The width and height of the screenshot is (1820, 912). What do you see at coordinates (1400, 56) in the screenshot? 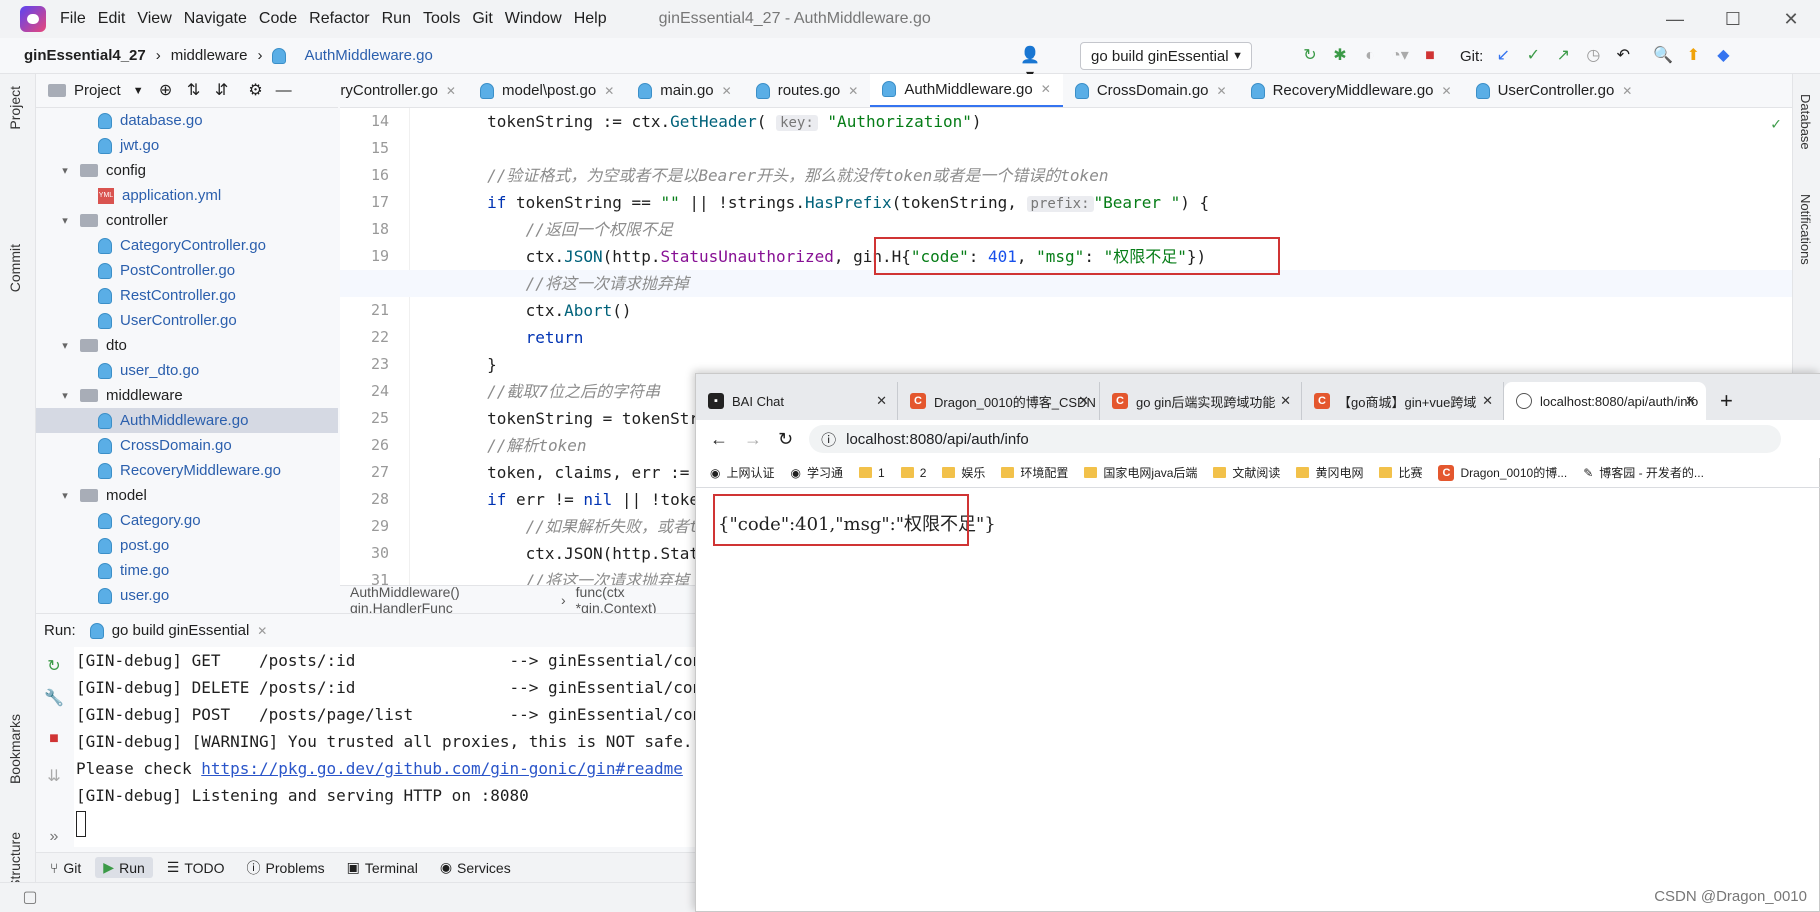
I see `profile-icon: ◔▾` at bounding box center [1400, 56].